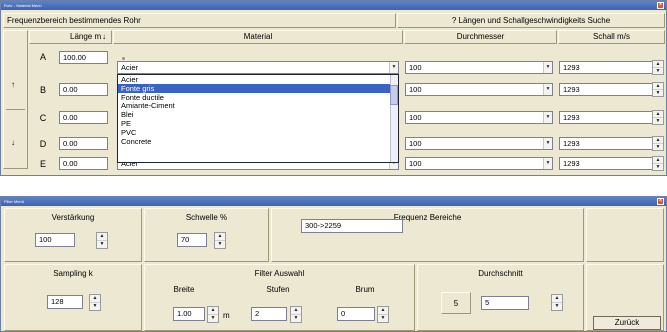 The width and height of the screenshot is (667, 332). I want to click on back-button-label: Zurück, so click(627, 322).